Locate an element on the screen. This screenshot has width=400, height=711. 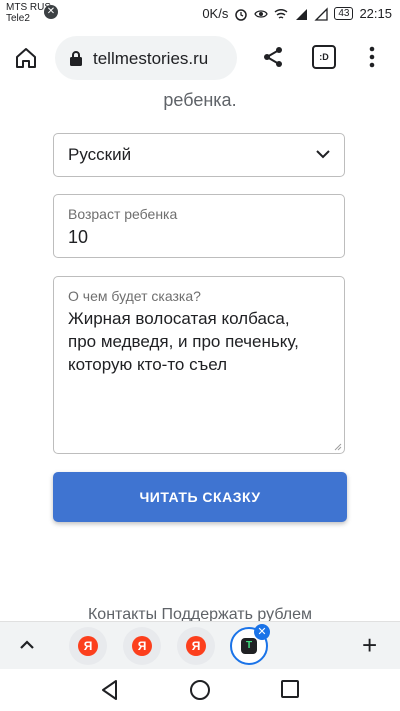
language-select-value: Русский is located at coordinates (100, 154).